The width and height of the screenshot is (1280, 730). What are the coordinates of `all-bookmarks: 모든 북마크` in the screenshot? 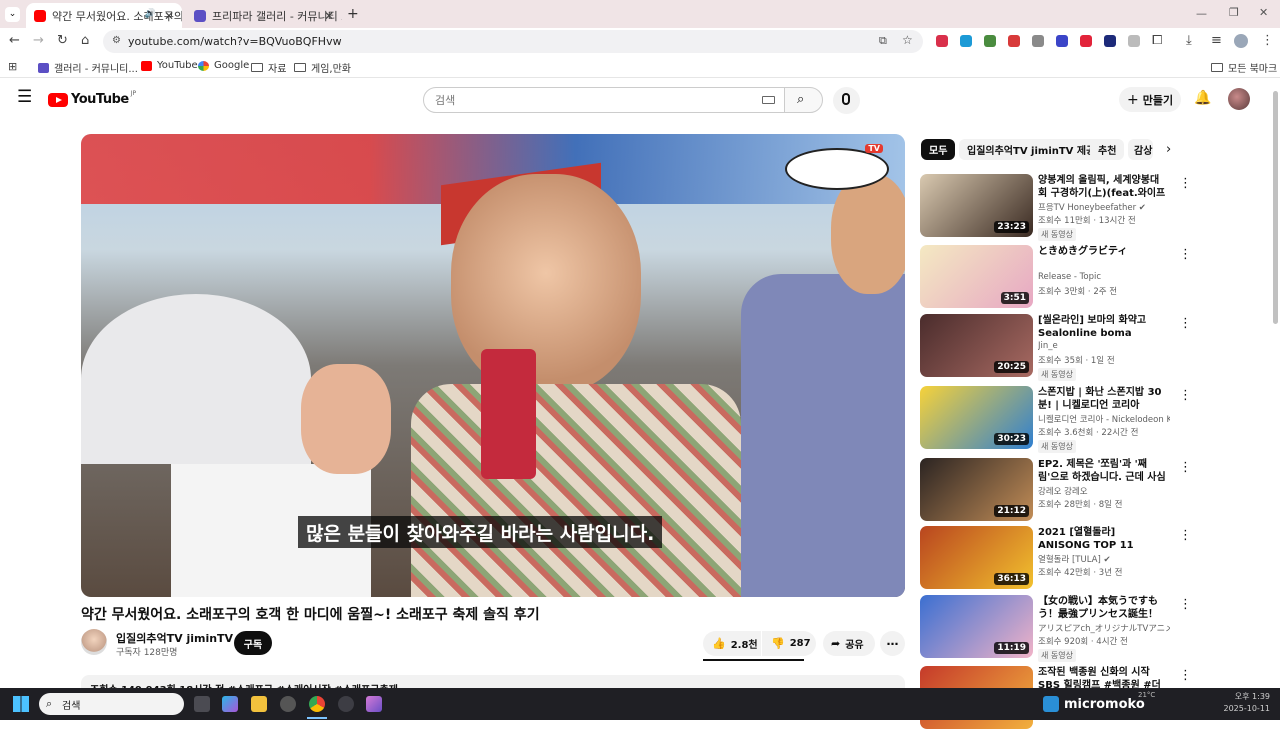 It's located at (1244, 67).